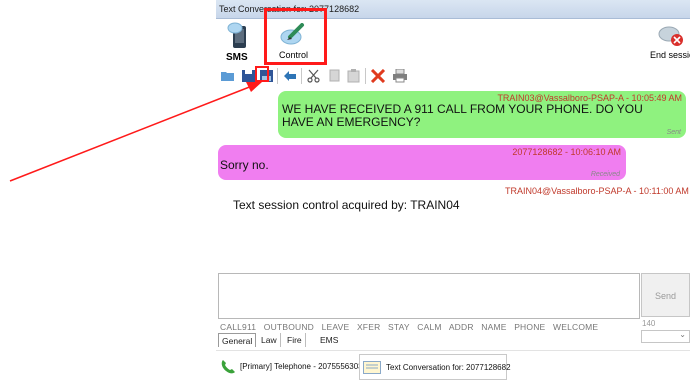 This screenshot has height=385, width=690. I want to click on message-meta: 2077128682 - 10:06:10 AM, so click(566, 152).